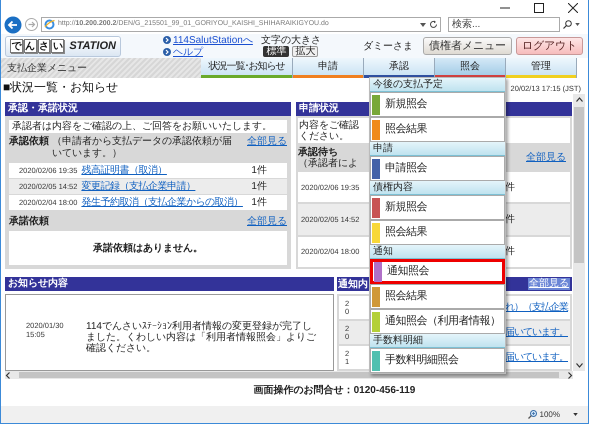 Image resolution: width=589 pixels, height=424 pixels. I want to click on panel-header: お知らせ内容, so click(169, 284).